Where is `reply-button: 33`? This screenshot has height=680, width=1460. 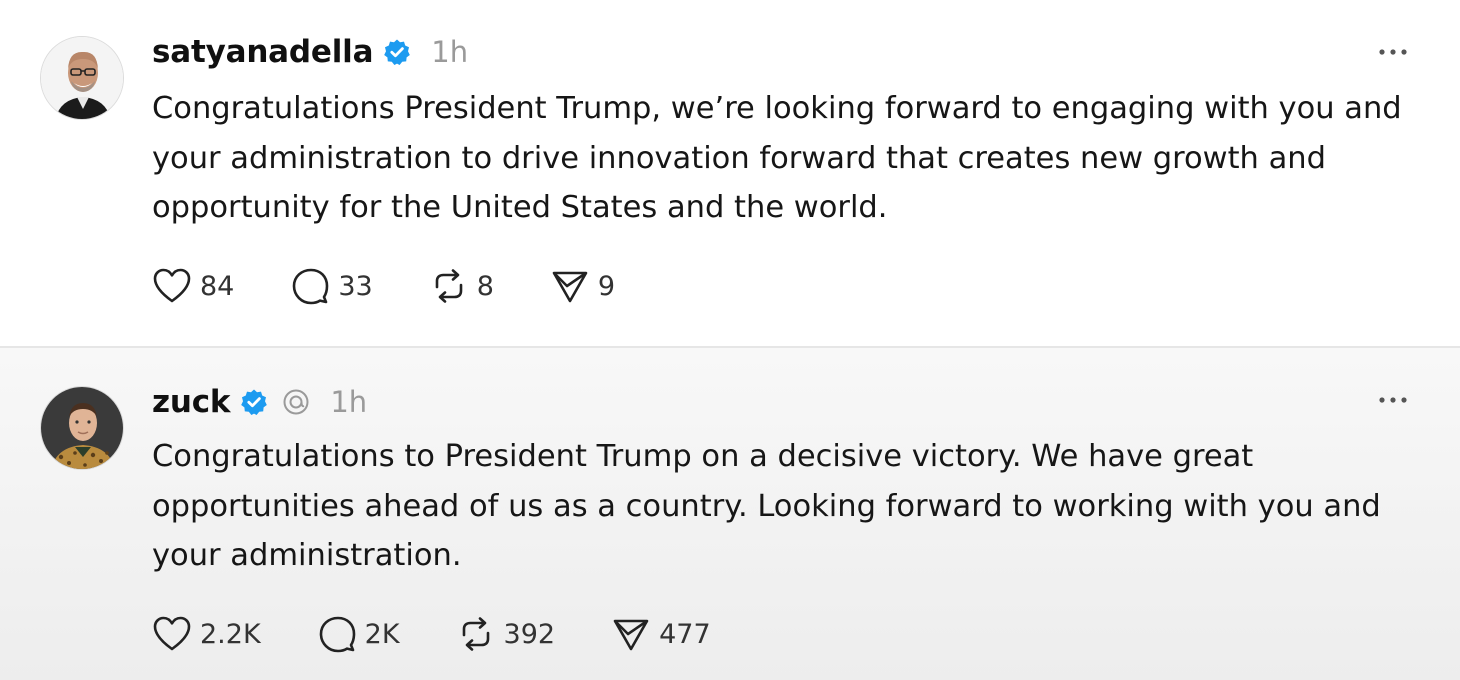
reply-button: 33 is located at coordinates (331, 286).